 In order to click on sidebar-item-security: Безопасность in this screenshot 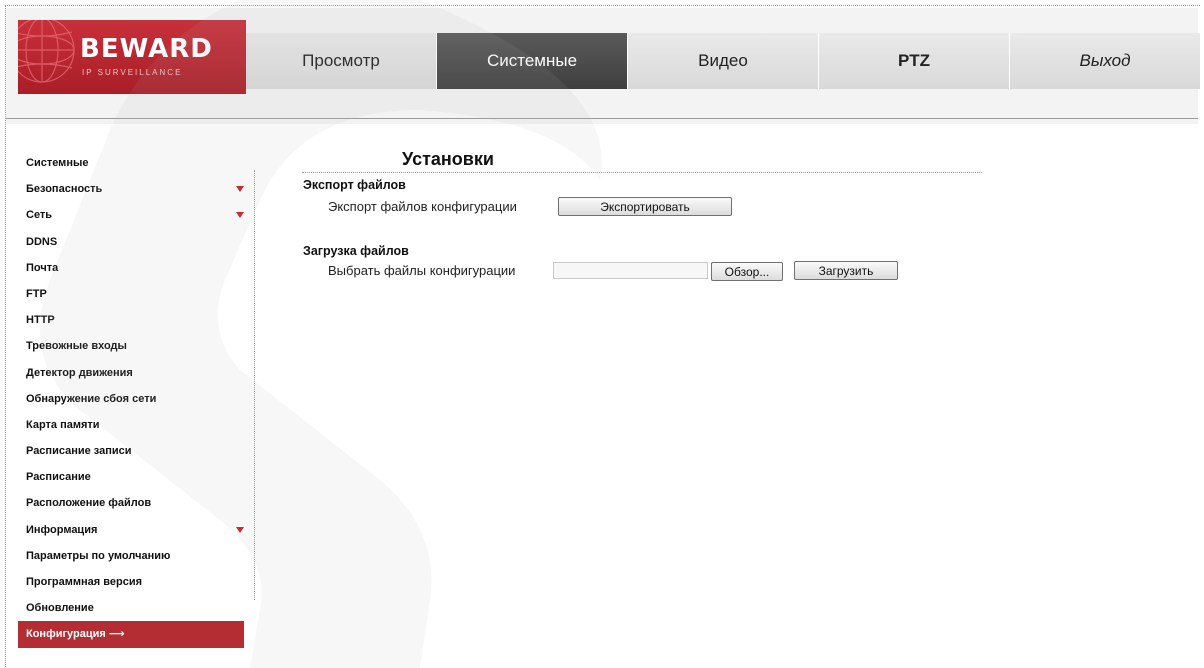, I will do `click(131, 189)`.